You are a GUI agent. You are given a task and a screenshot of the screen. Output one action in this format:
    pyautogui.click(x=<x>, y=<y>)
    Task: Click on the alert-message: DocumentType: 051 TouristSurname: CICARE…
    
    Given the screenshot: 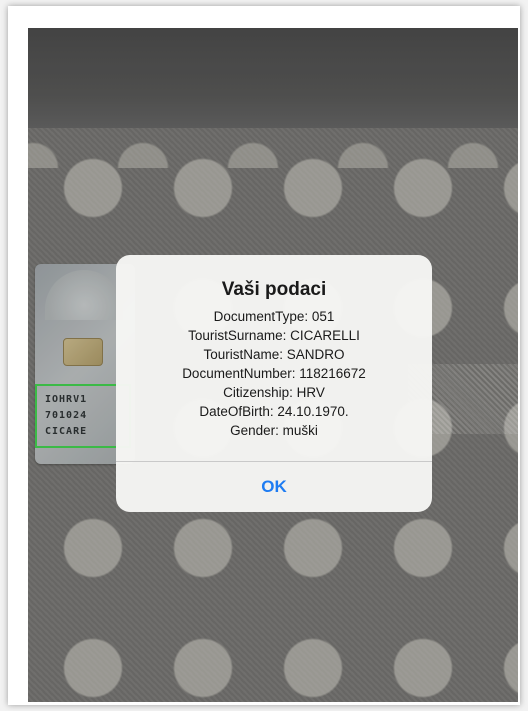 What is the action you would take?
    pyautogui.click(x=274, y=373)
    